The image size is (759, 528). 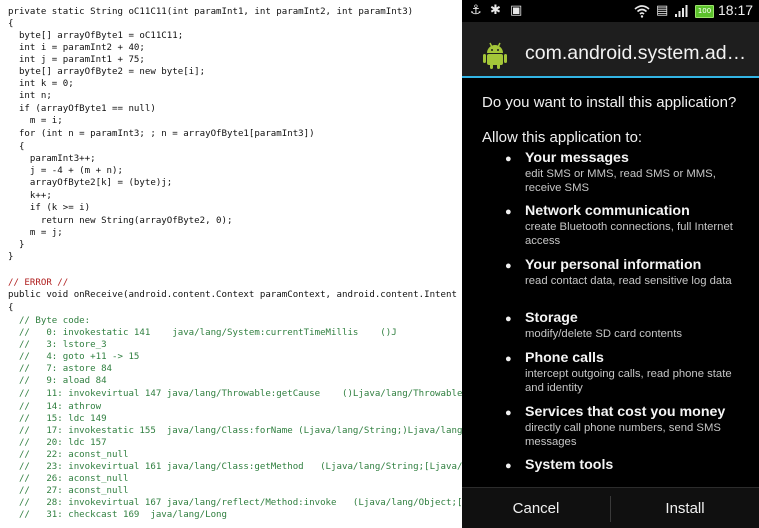 I want to click on install-question: Do you want to install this application?, so click(x=609, y=102).